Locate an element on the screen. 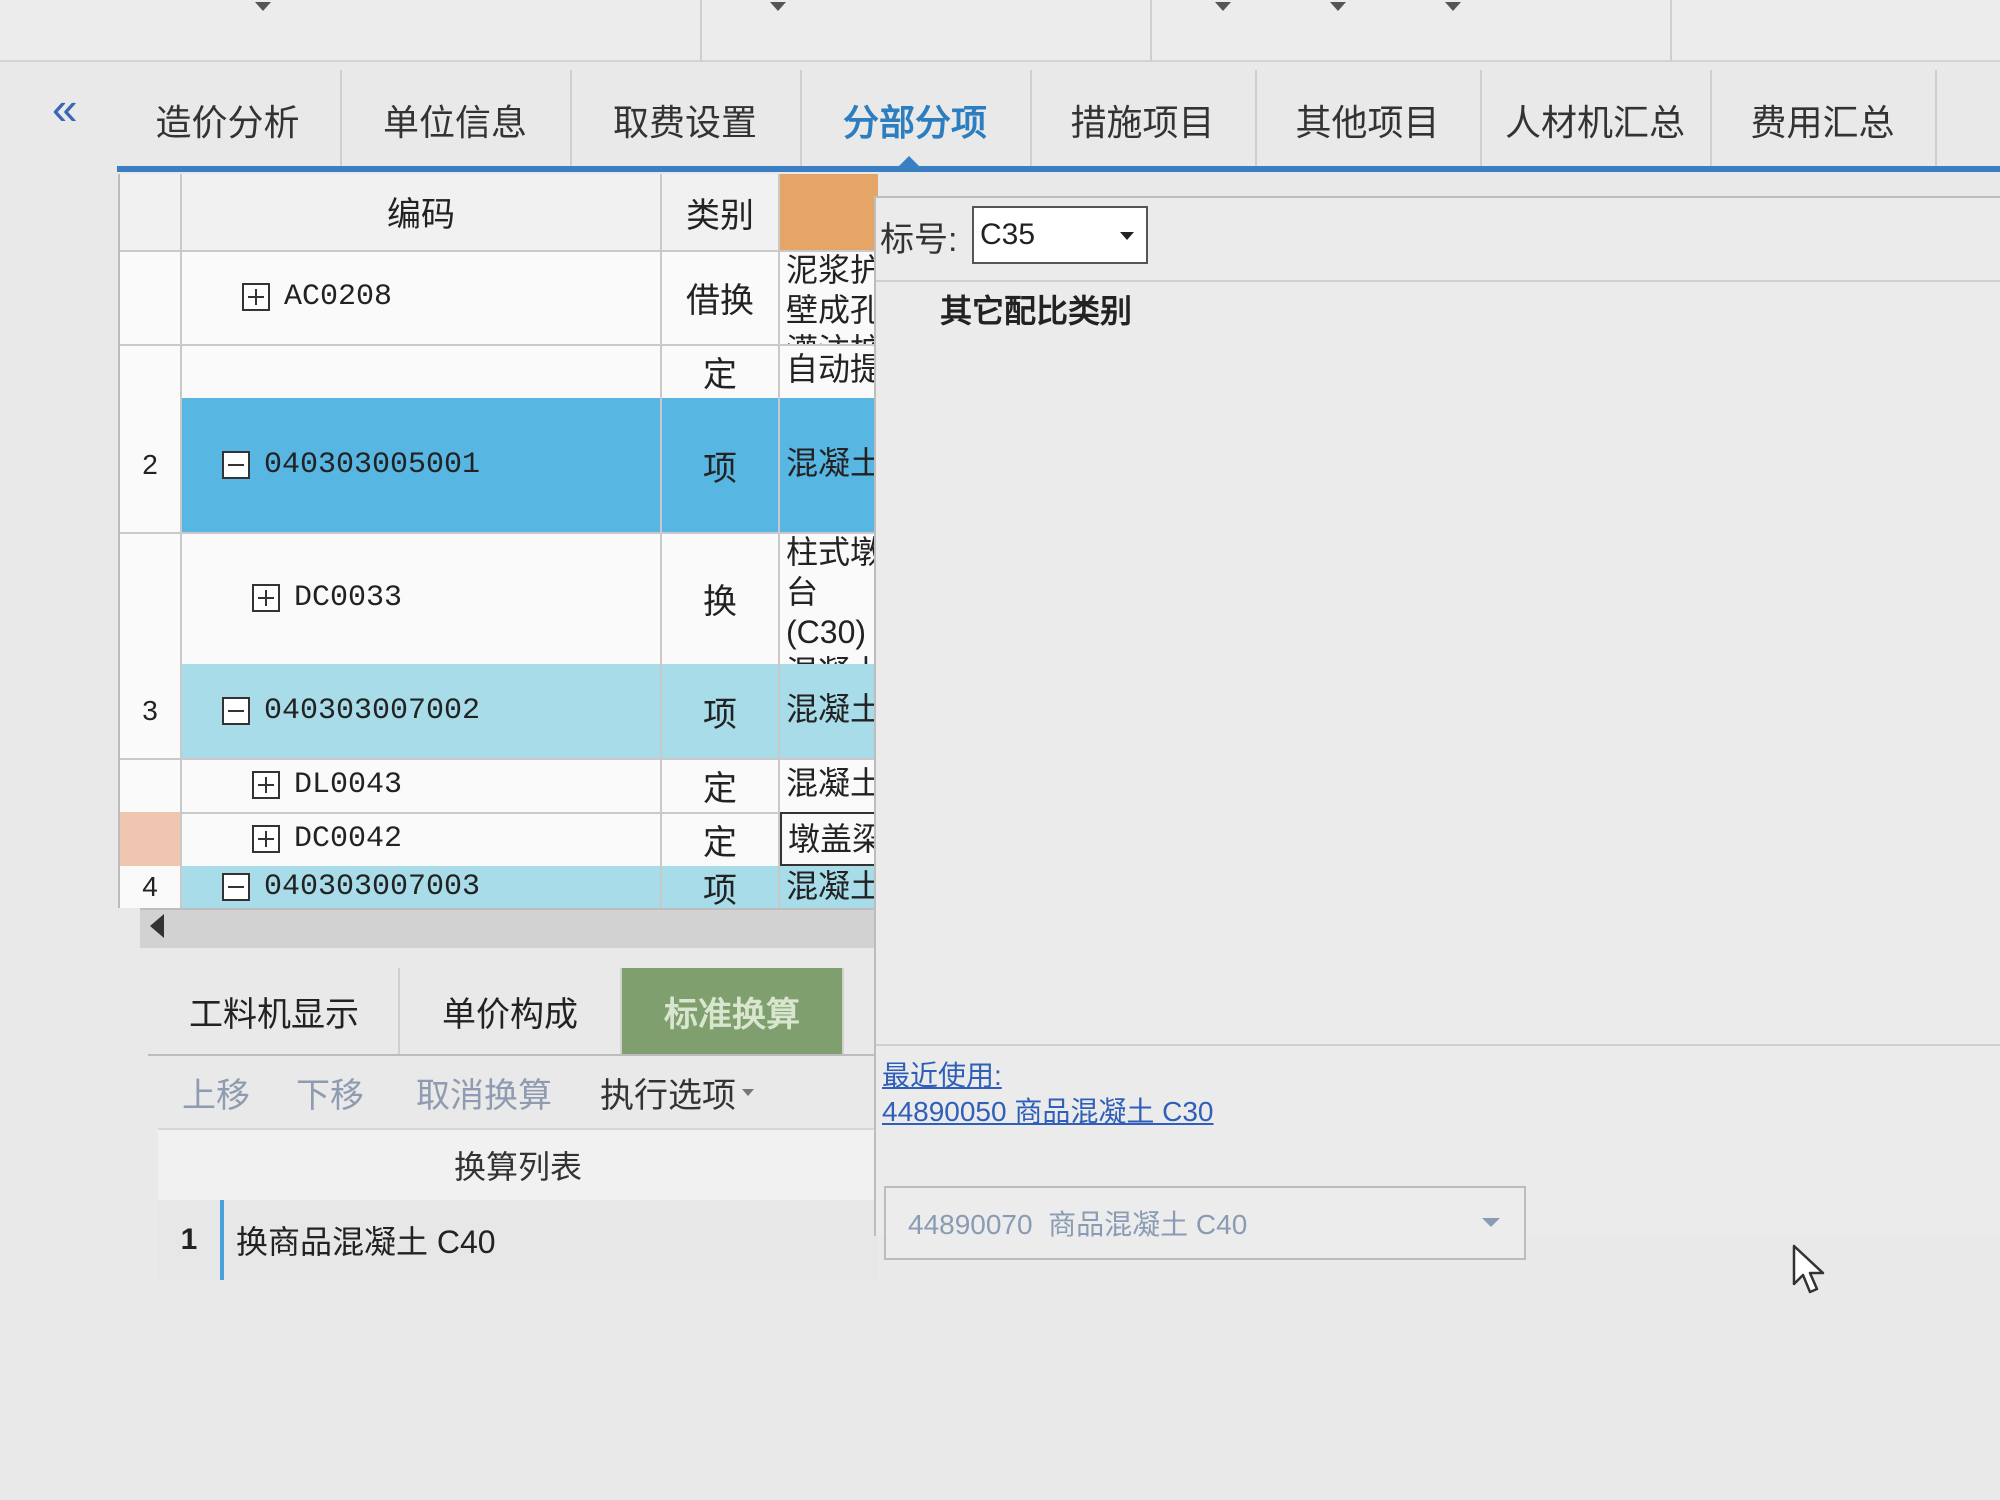  tab-fee-summary: 费用汇总 is located at coordinates (1823, 120).